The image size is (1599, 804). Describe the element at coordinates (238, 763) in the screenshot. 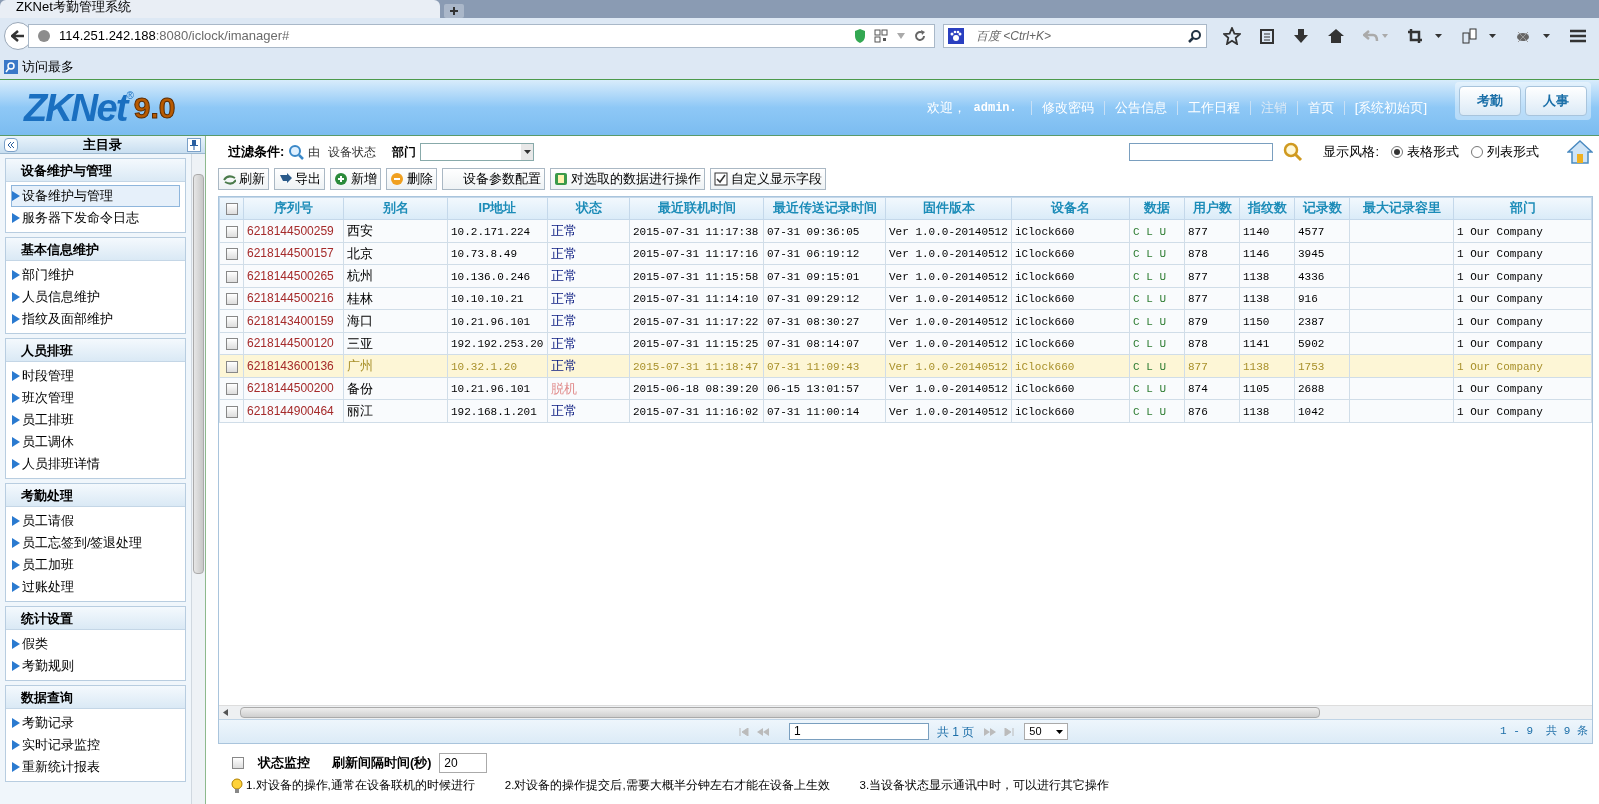

I see `monitor-checkbox` at that location.